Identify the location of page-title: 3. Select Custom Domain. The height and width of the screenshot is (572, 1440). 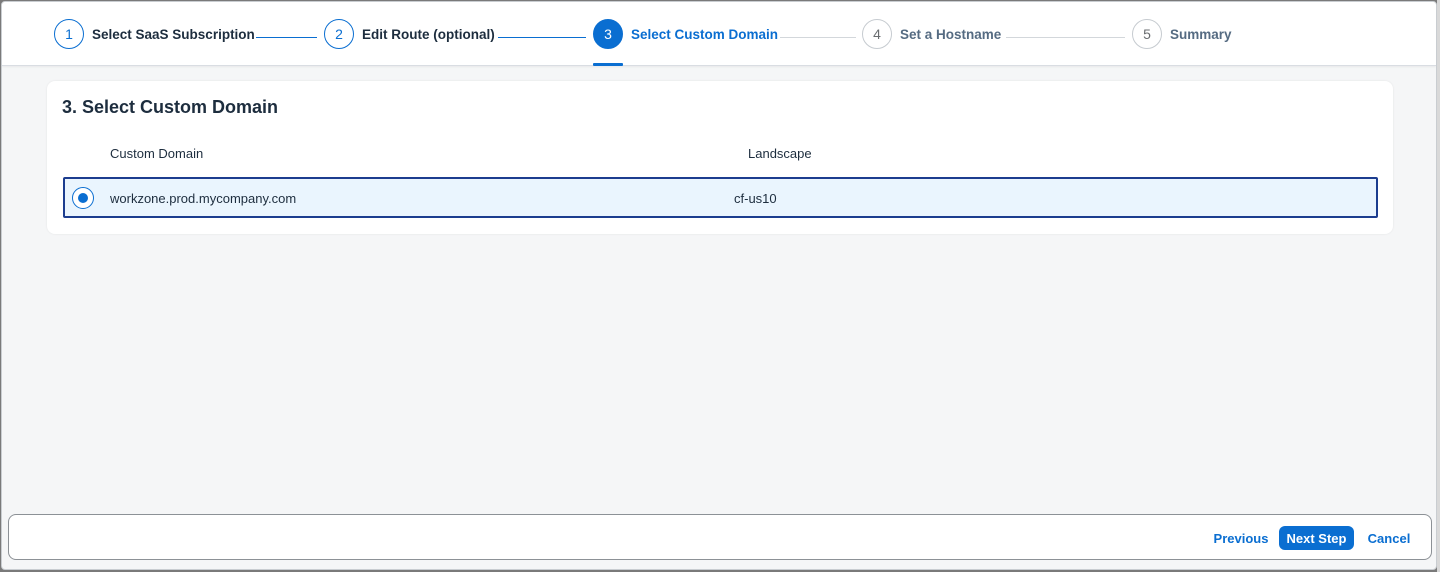
(170, 107).